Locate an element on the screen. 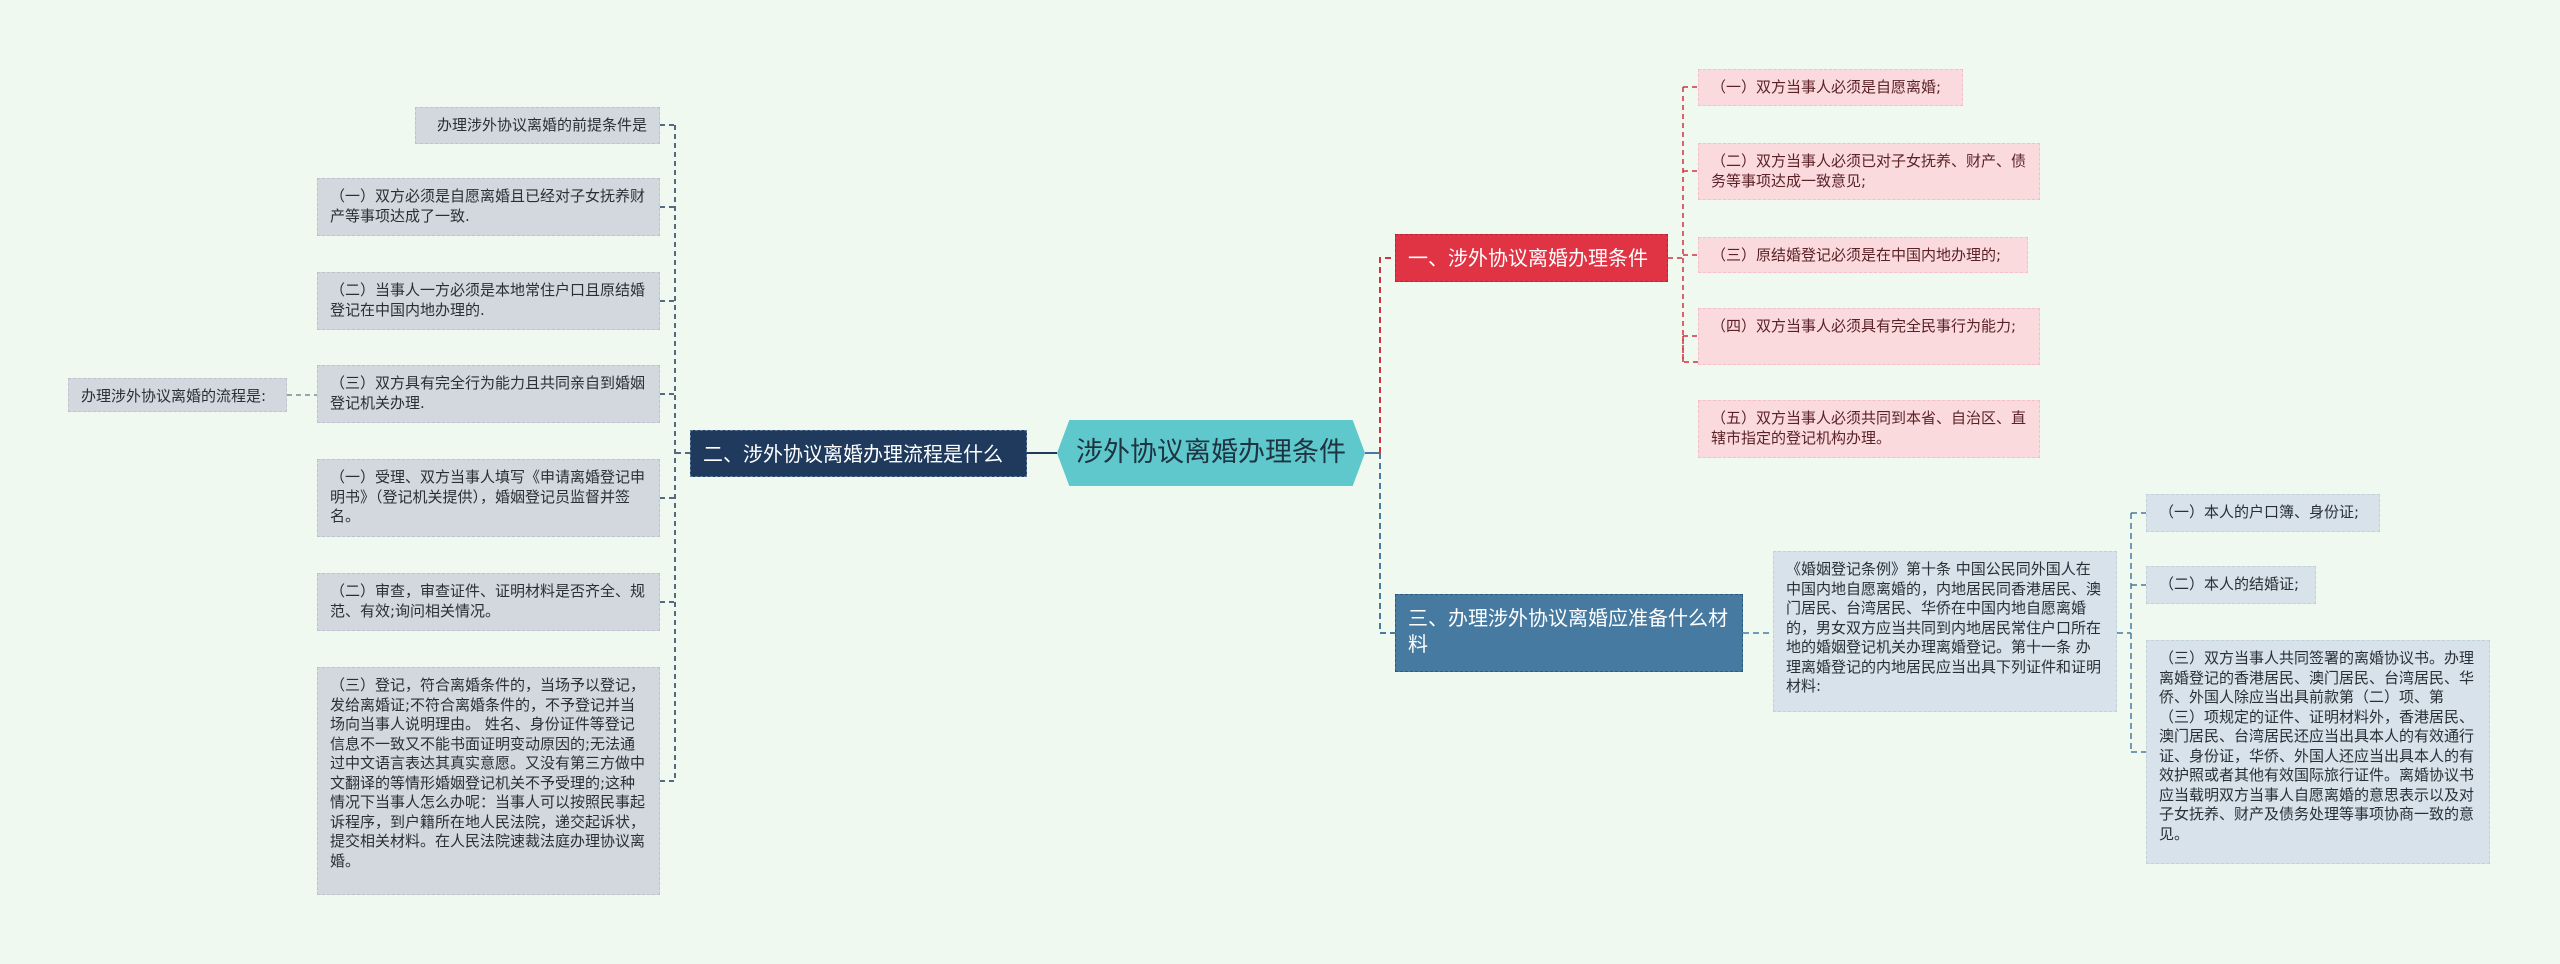 Image resolution: width=2560 pixels, height=964 pixels. condition-item-text: （四）双方当事人必须具有完全民事行为能力; is located at coordinates (1864, 326).